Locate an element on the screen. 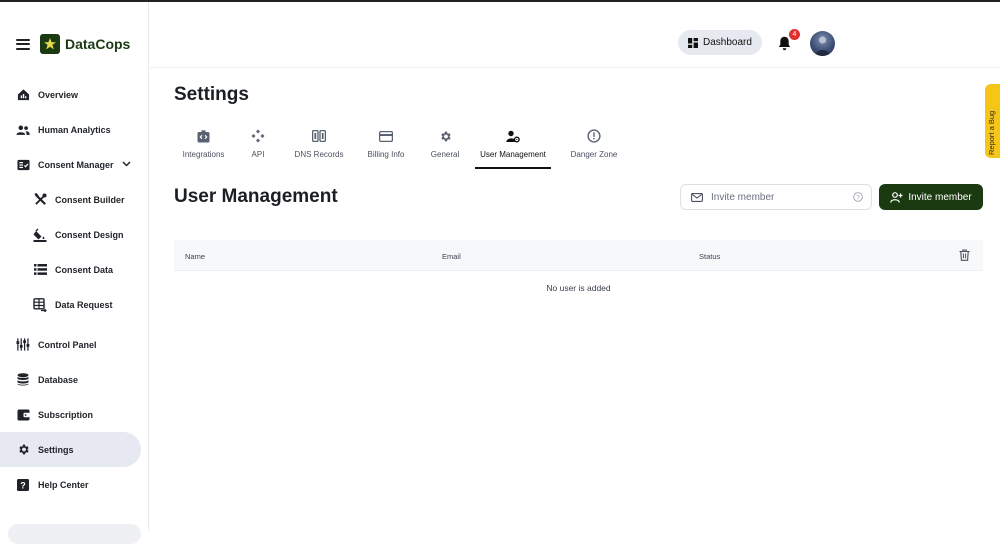 The width and height of the screenshot is (1000, 544). help-circle-icon: ? is located at coordinates (858, 197).